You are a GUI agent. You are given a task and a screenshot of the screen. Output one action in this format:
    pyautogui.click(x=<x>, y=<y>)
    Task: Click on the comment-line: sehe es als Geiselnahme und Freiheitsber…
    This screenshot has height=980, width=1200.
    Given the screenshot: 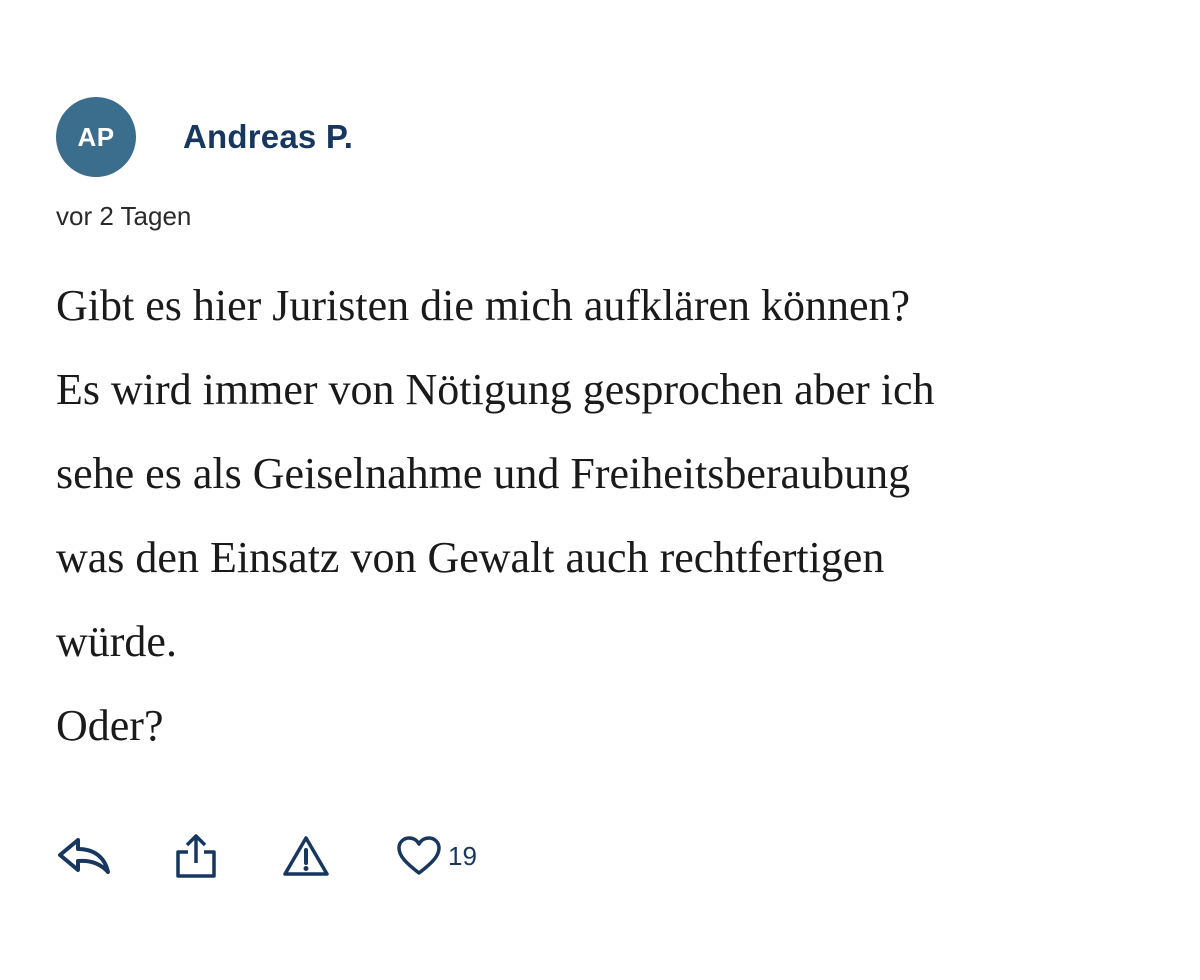 What is the action you would take?
    pyautogui.click(x=483, y=473)
    